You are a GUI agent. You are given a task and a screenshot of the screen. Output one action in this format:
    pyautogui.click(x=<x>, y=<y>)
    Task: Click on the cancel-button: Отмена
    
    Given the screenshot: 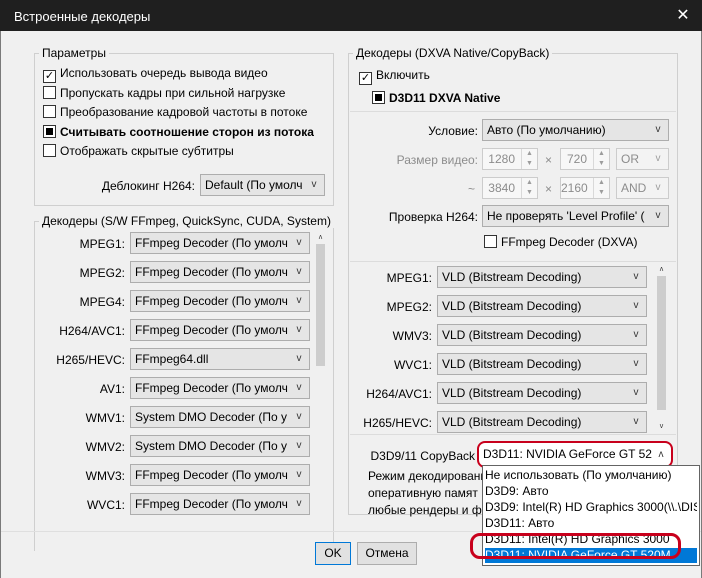 What is the action you would take?
    pyautogui.click(x=387, y=553)
    